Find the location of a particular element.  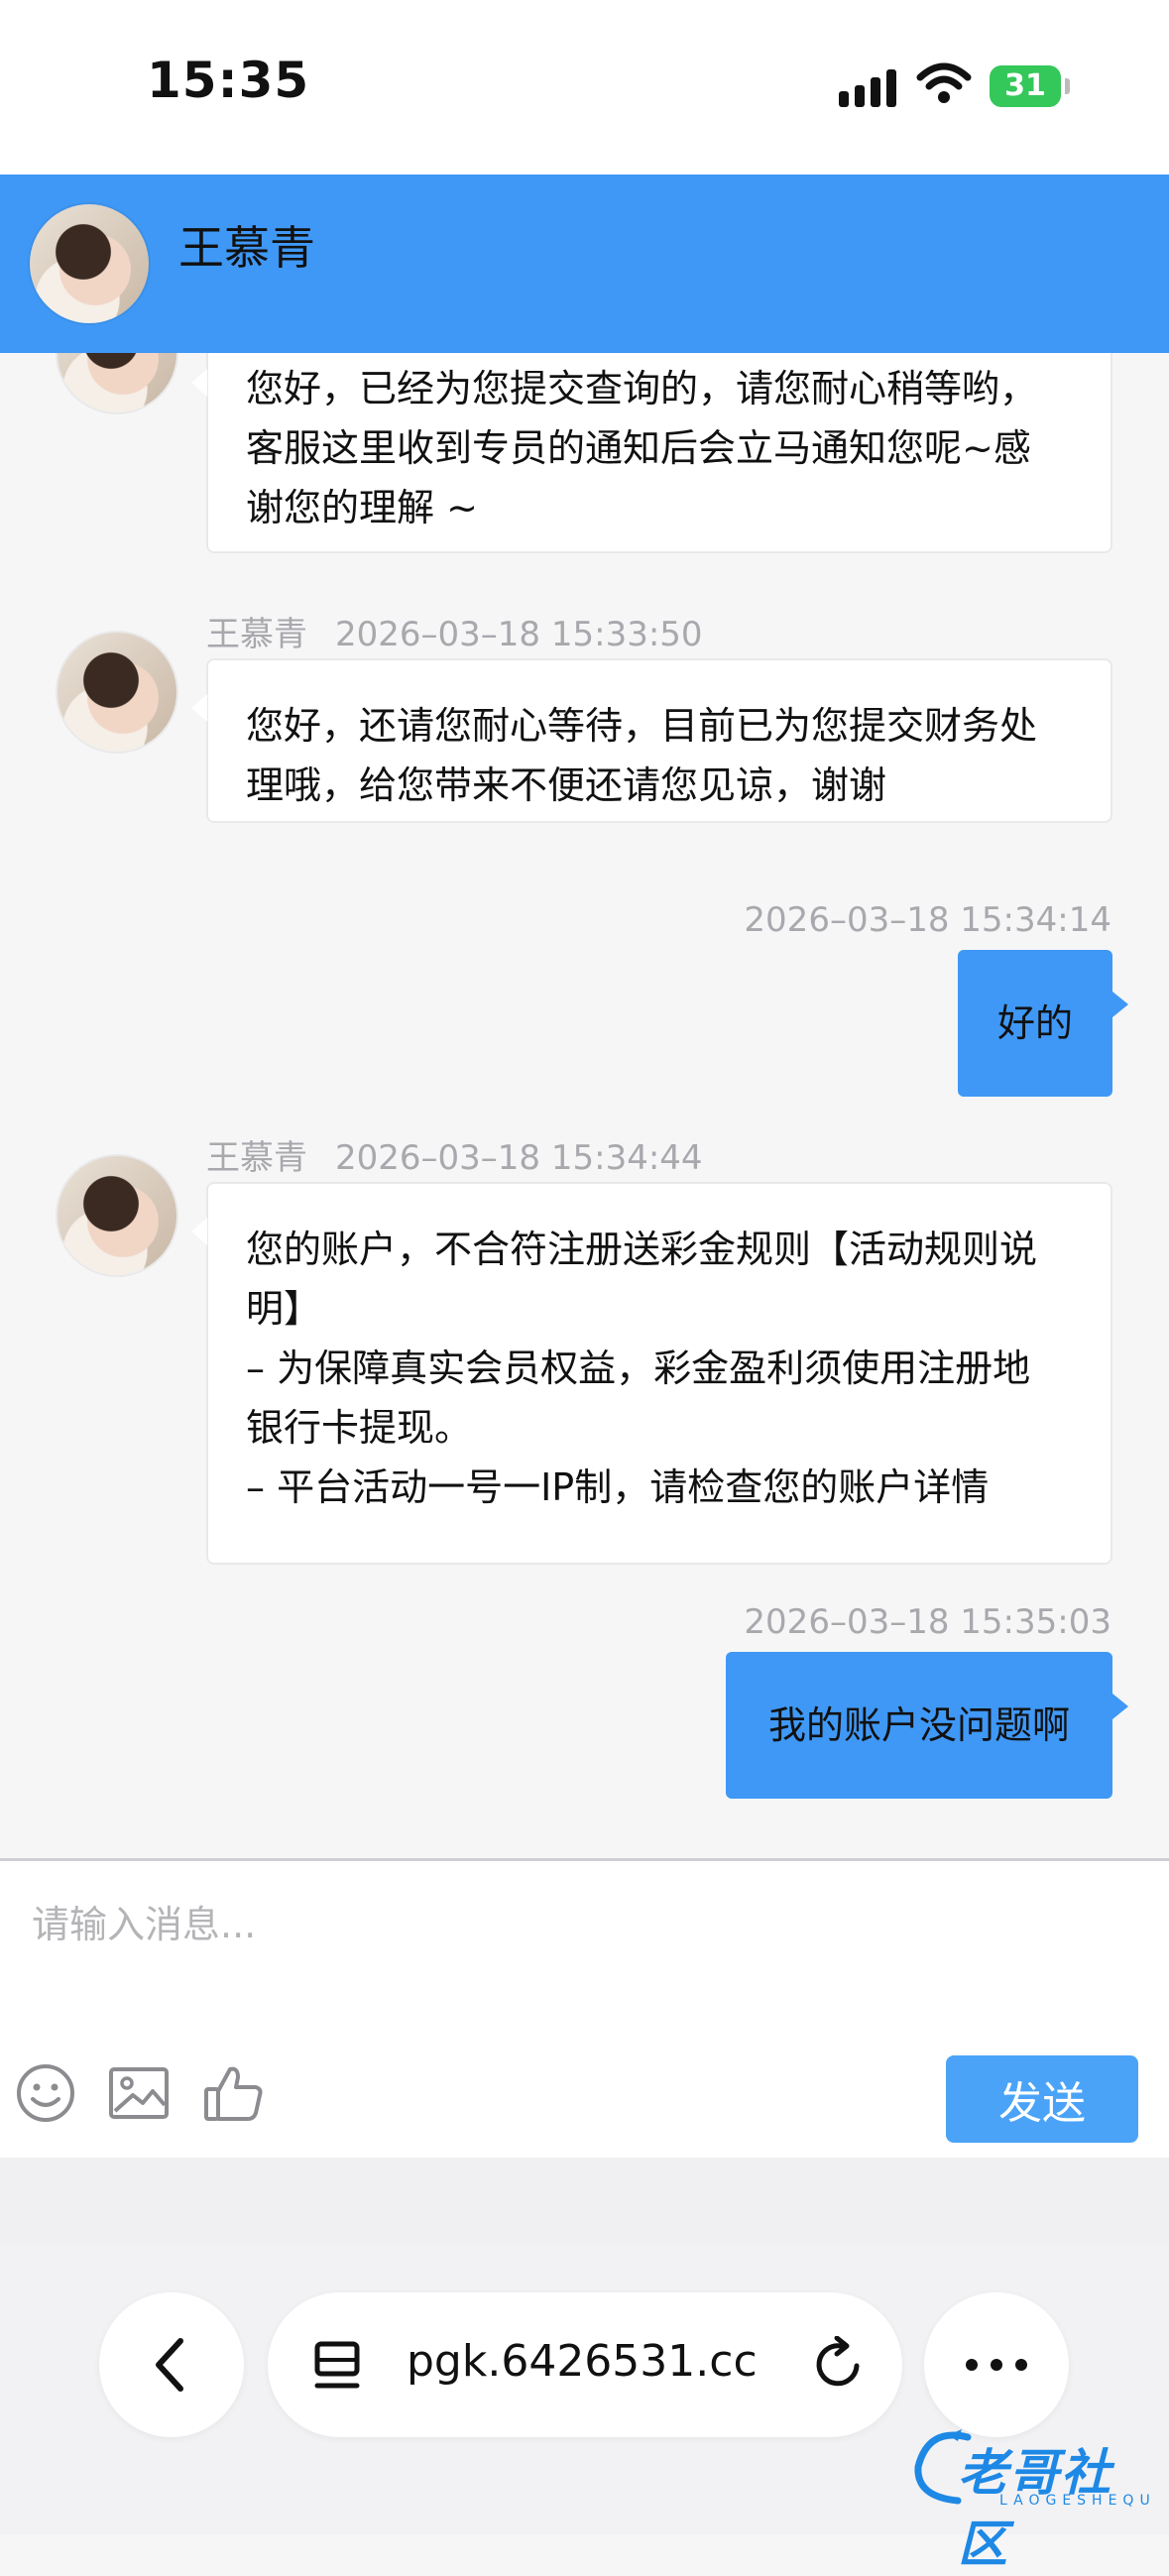

message-bubble-outgoing: 我的账户没问题啊 is located at coordinates (927, 1726).